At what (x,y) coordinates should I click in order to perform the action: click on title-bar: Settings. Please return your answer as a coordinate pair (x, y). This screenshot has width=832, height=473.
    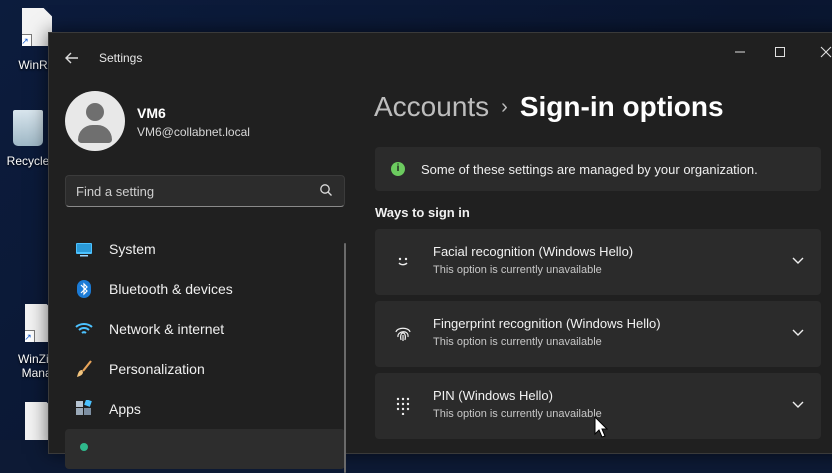
    Looking at the image, I should click on (440, 58).